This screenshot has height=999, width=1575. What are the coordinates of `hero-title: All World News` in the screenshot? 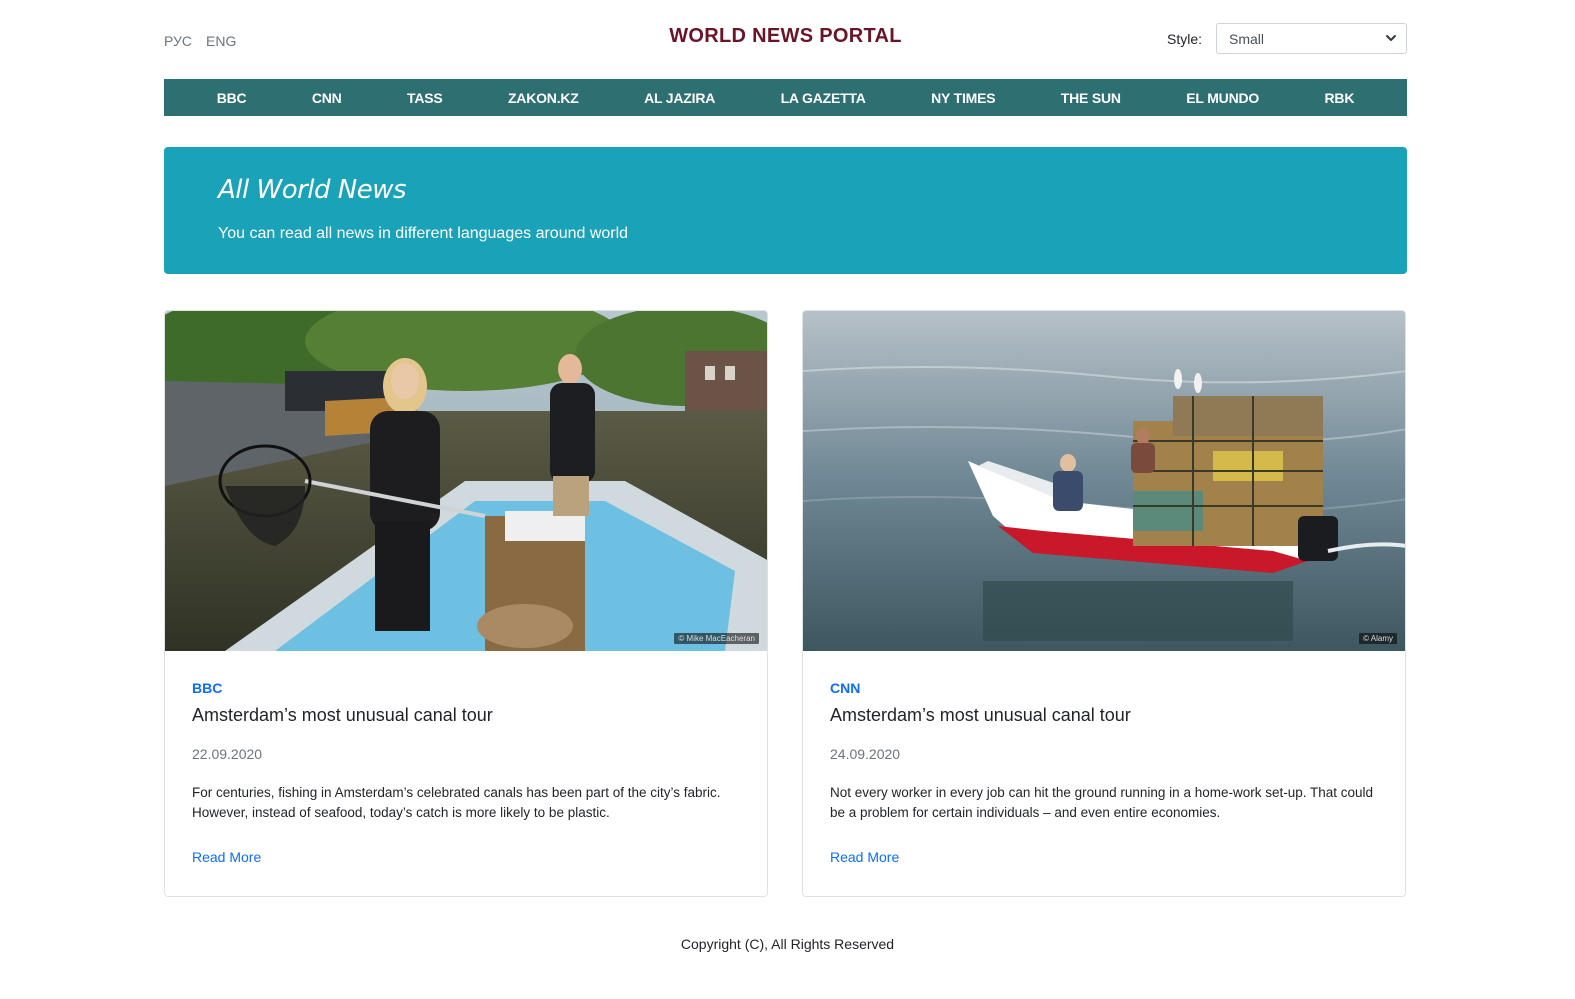 It's located at (312, 190).